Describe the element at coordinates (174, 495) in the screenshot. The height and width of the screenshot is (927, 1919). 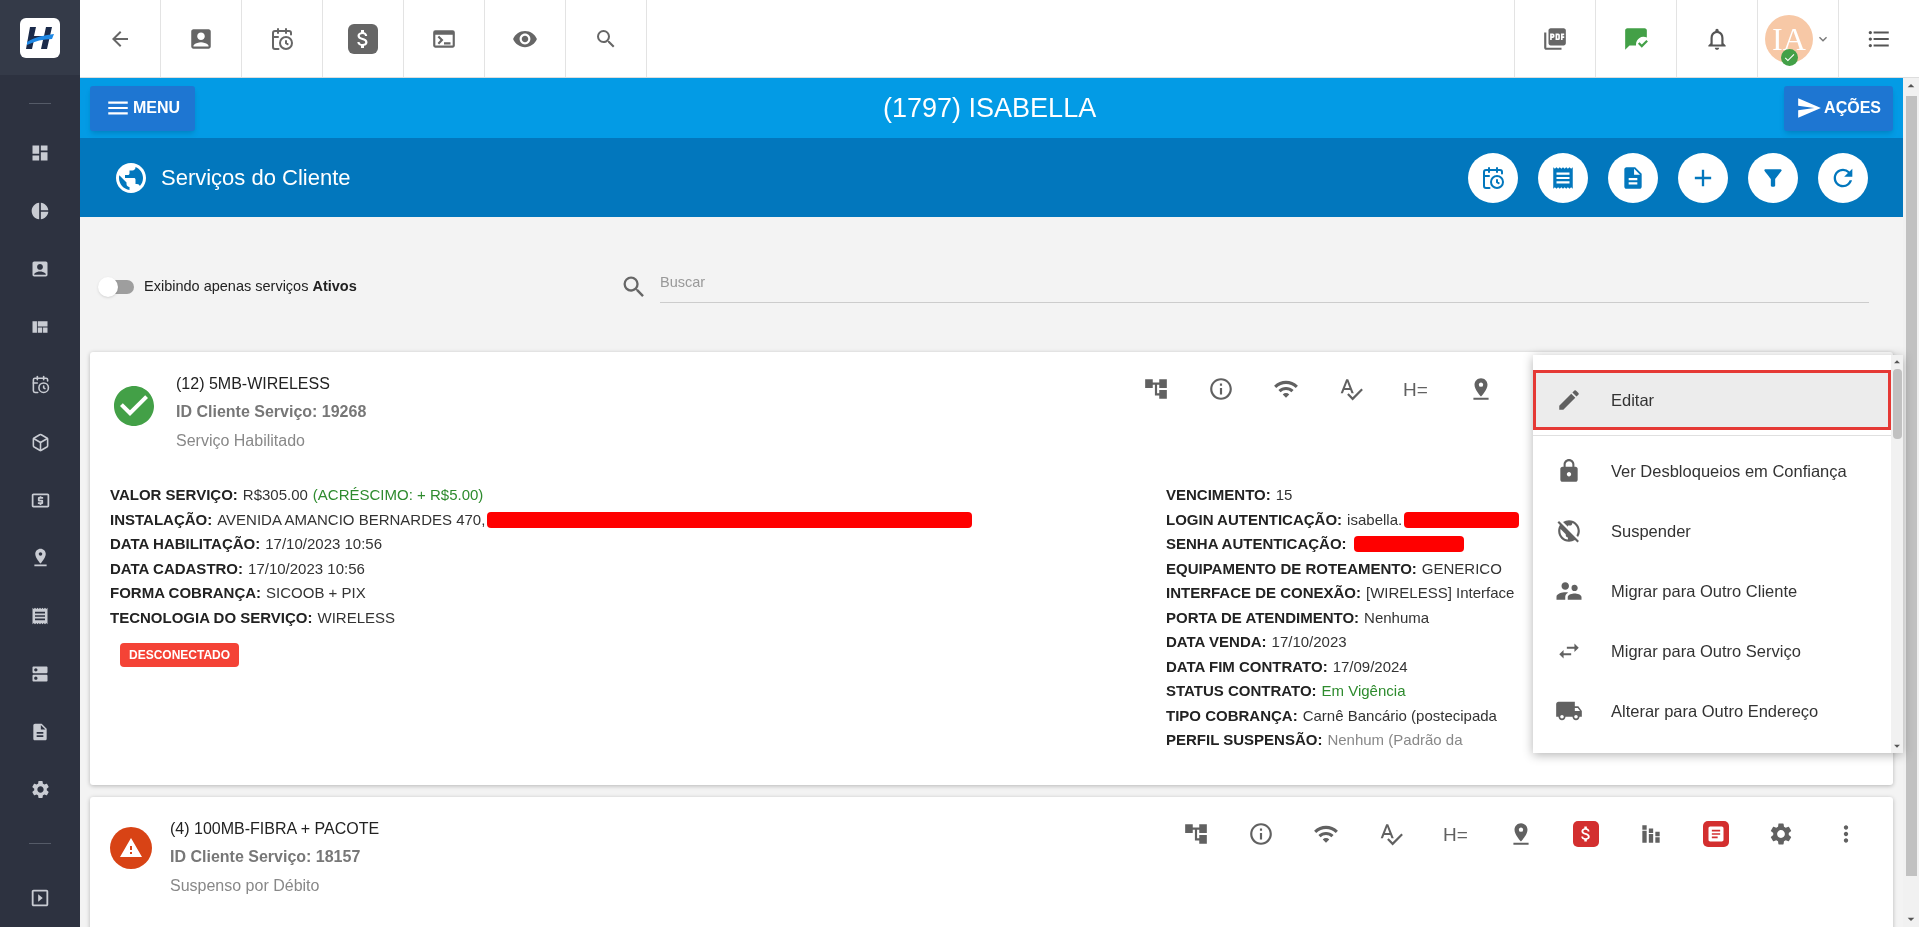
I see `detail-label: VALOR SERVIÇO:` at that location.